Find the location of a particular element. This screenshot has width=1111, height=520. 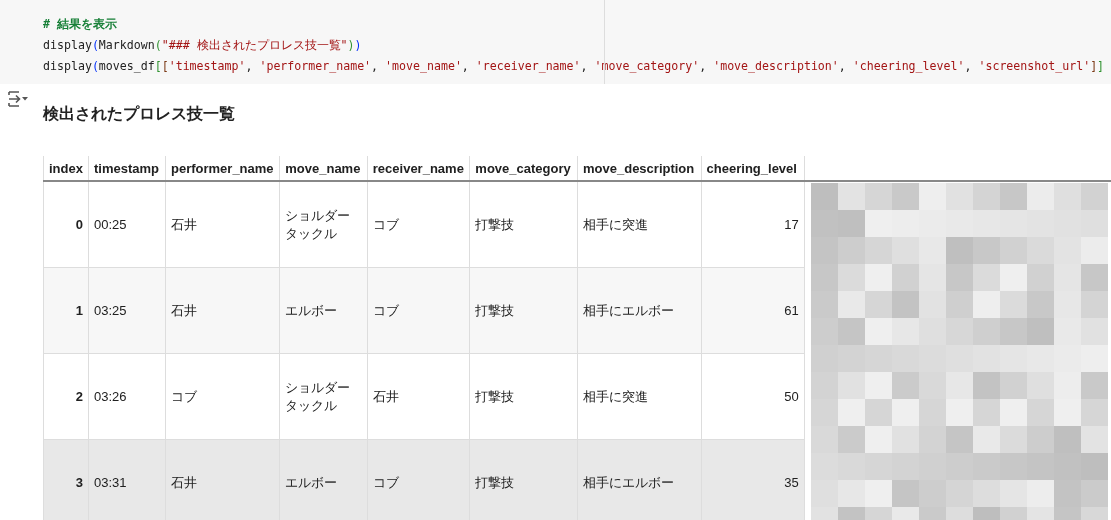

code-line: display(moves_df[['timestamp', 'performer_name', 'move_name', 'receiver_name', 'move_category', 'move_description', 'cheering_level', 'screenshot_url']] is located at coordinates (574, 66).